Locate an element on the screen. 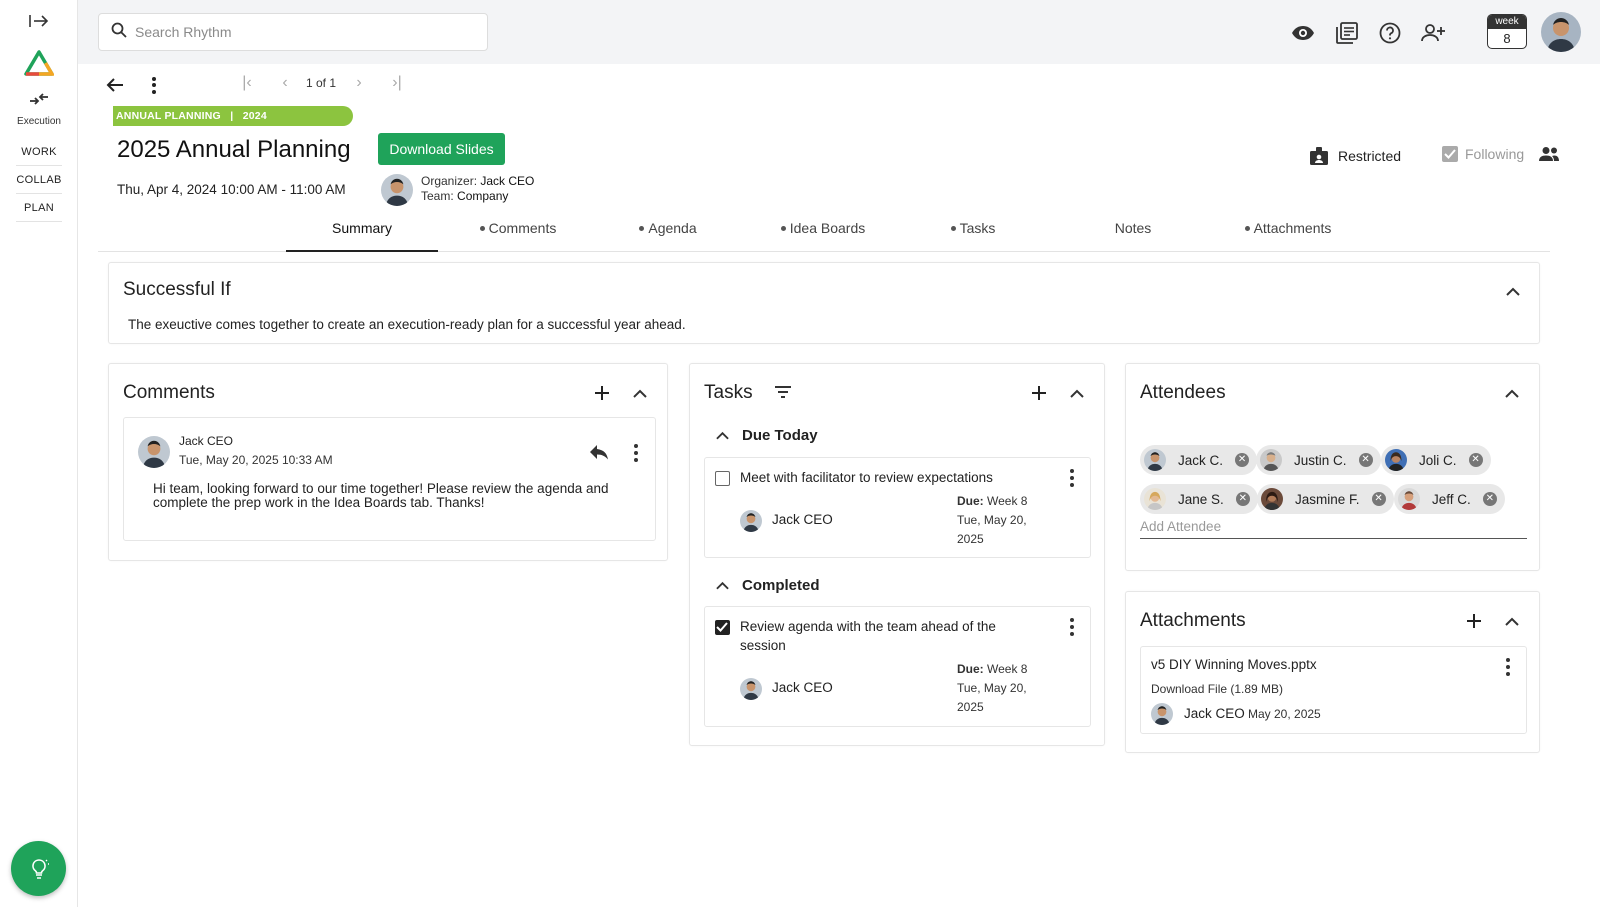  completed-label: Completed is located at coordinates (781, 585).